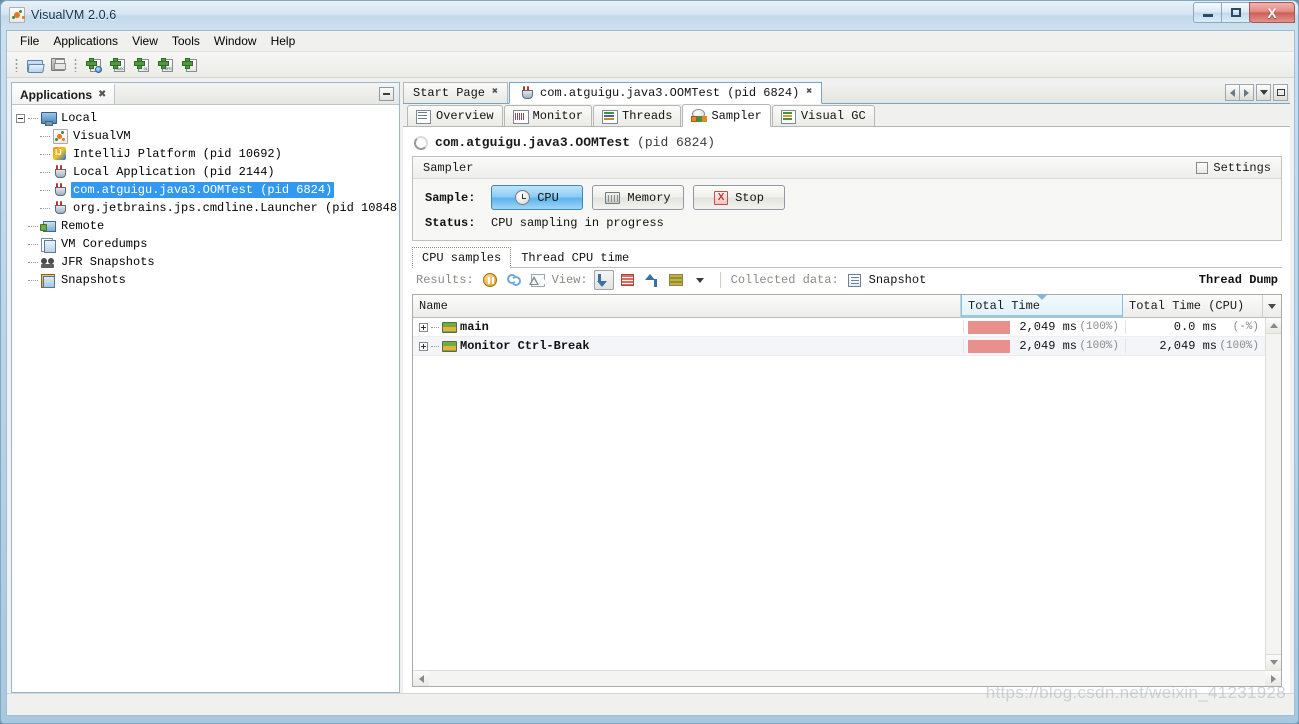 Image resolution: width=1299 pixels, height=724 pixels. I want to click on open-file-button, so click(34, 65).